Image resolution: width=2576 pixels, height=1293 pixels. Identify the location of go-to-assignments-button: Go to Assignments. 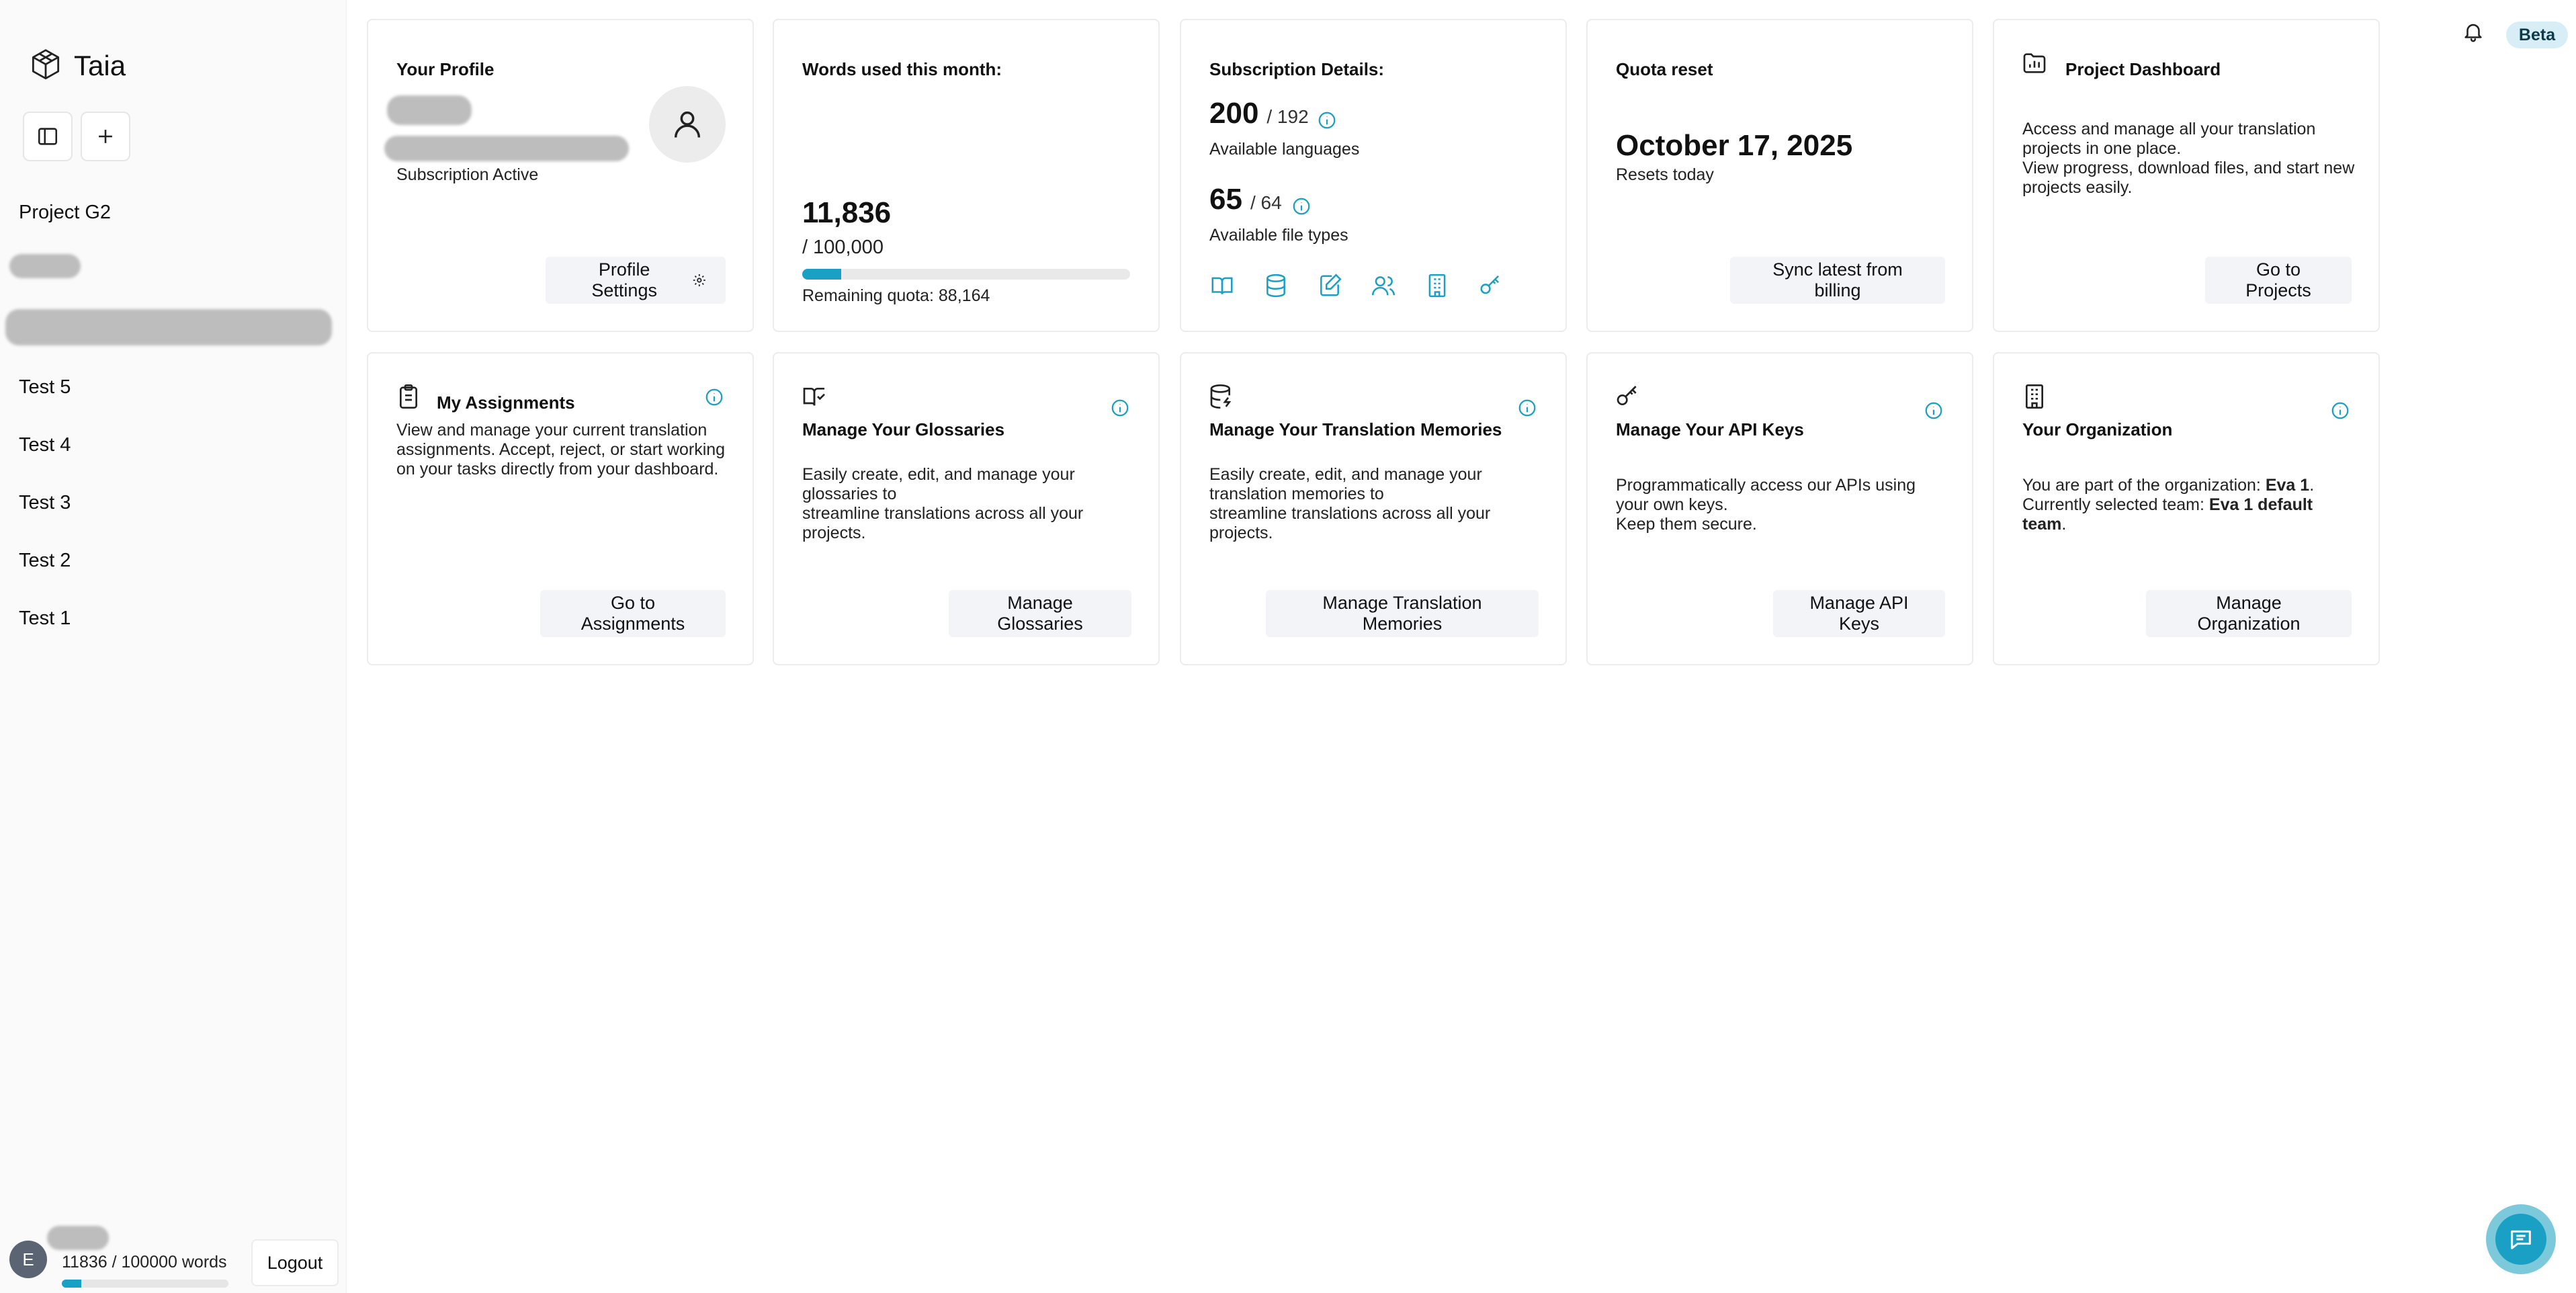
(633, 613).